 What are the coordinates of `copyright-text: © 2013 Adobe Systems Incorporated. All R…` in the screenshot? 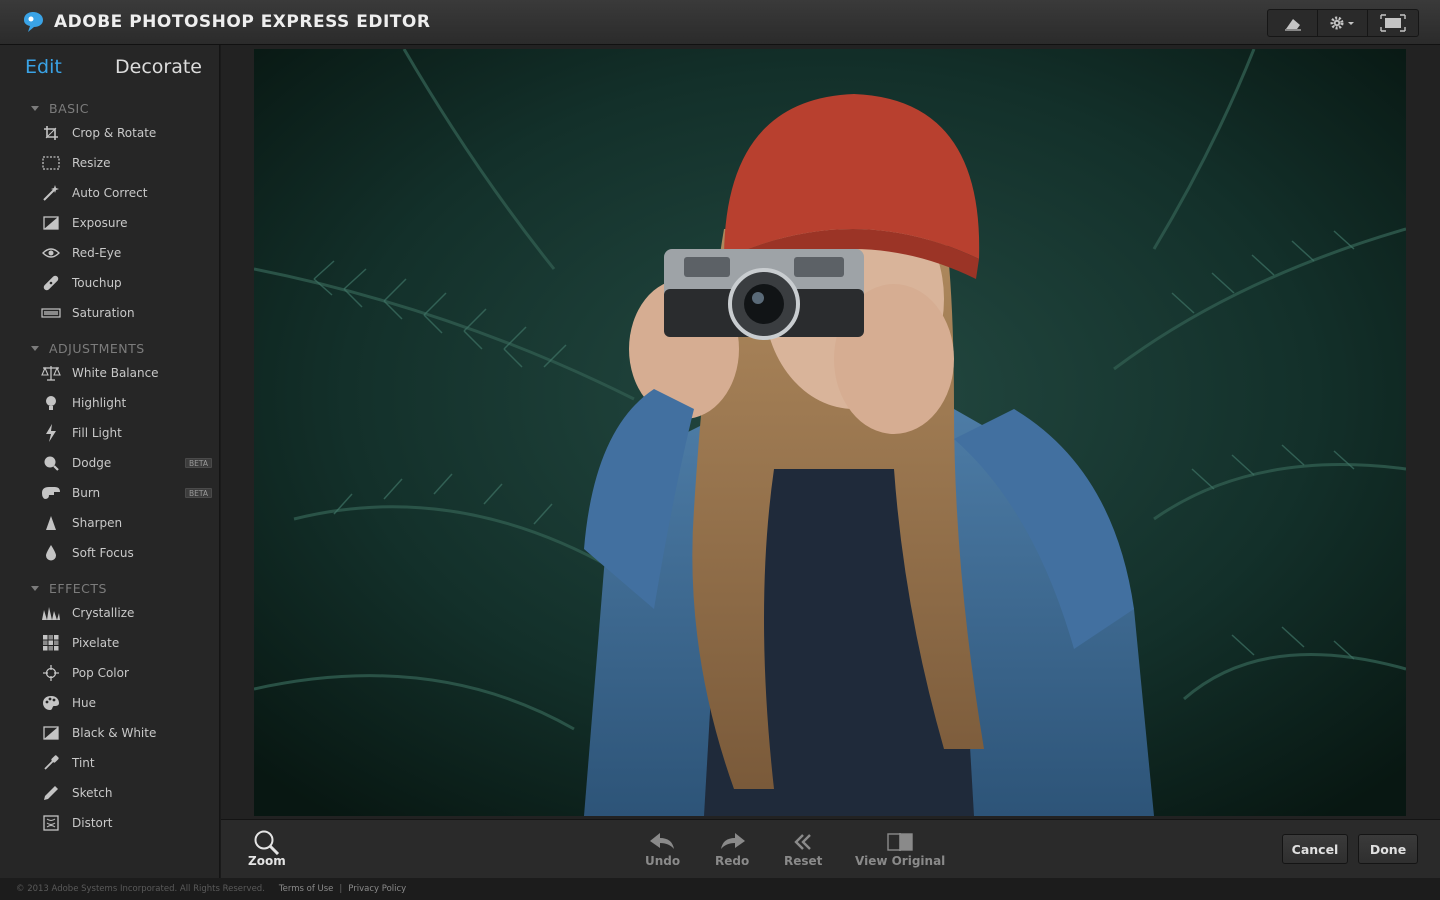 It's located at (140, 889).